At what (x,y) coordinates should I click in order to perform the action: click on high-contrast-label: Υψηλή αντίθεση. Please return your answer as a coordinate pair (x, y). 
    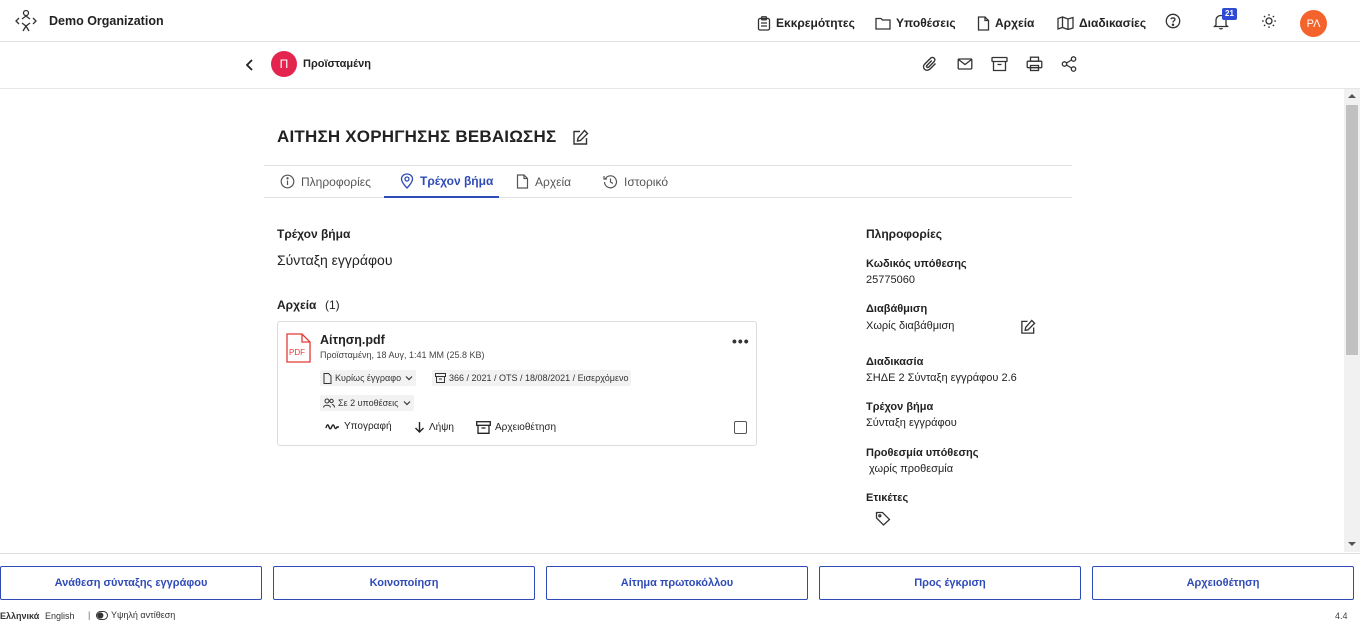
    Looking at the image, I should click on (143, 615).